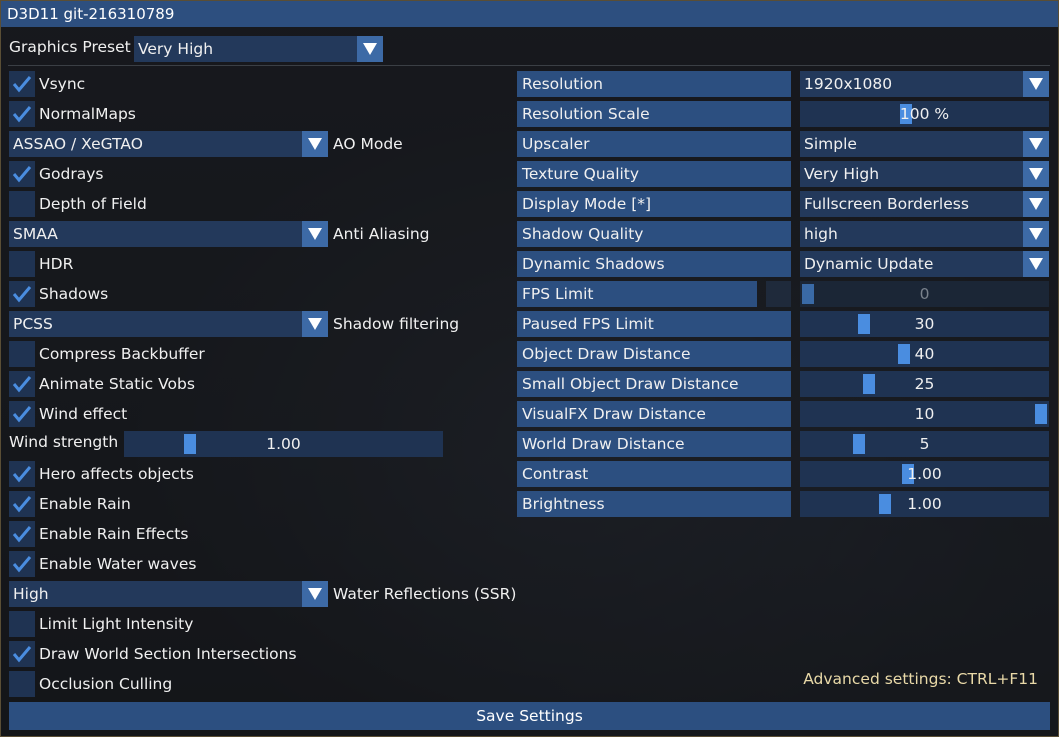 Image resolution: width=1059 pixels, height=737 pixels. I want to click on resolution-scale-slider: 100 %, so click(924, 114).